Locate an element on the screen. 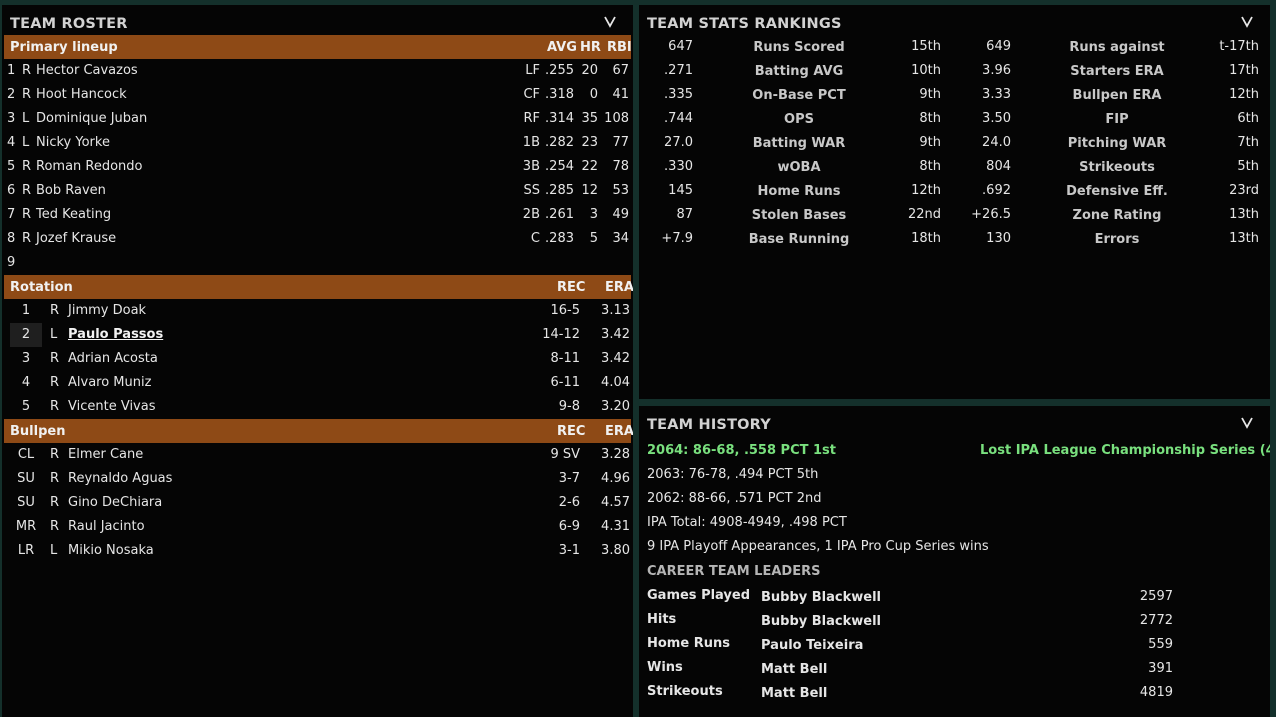  lineup-row: 8 R Jozef Krause C .283 5 34 is located at coordinates (317, 239).